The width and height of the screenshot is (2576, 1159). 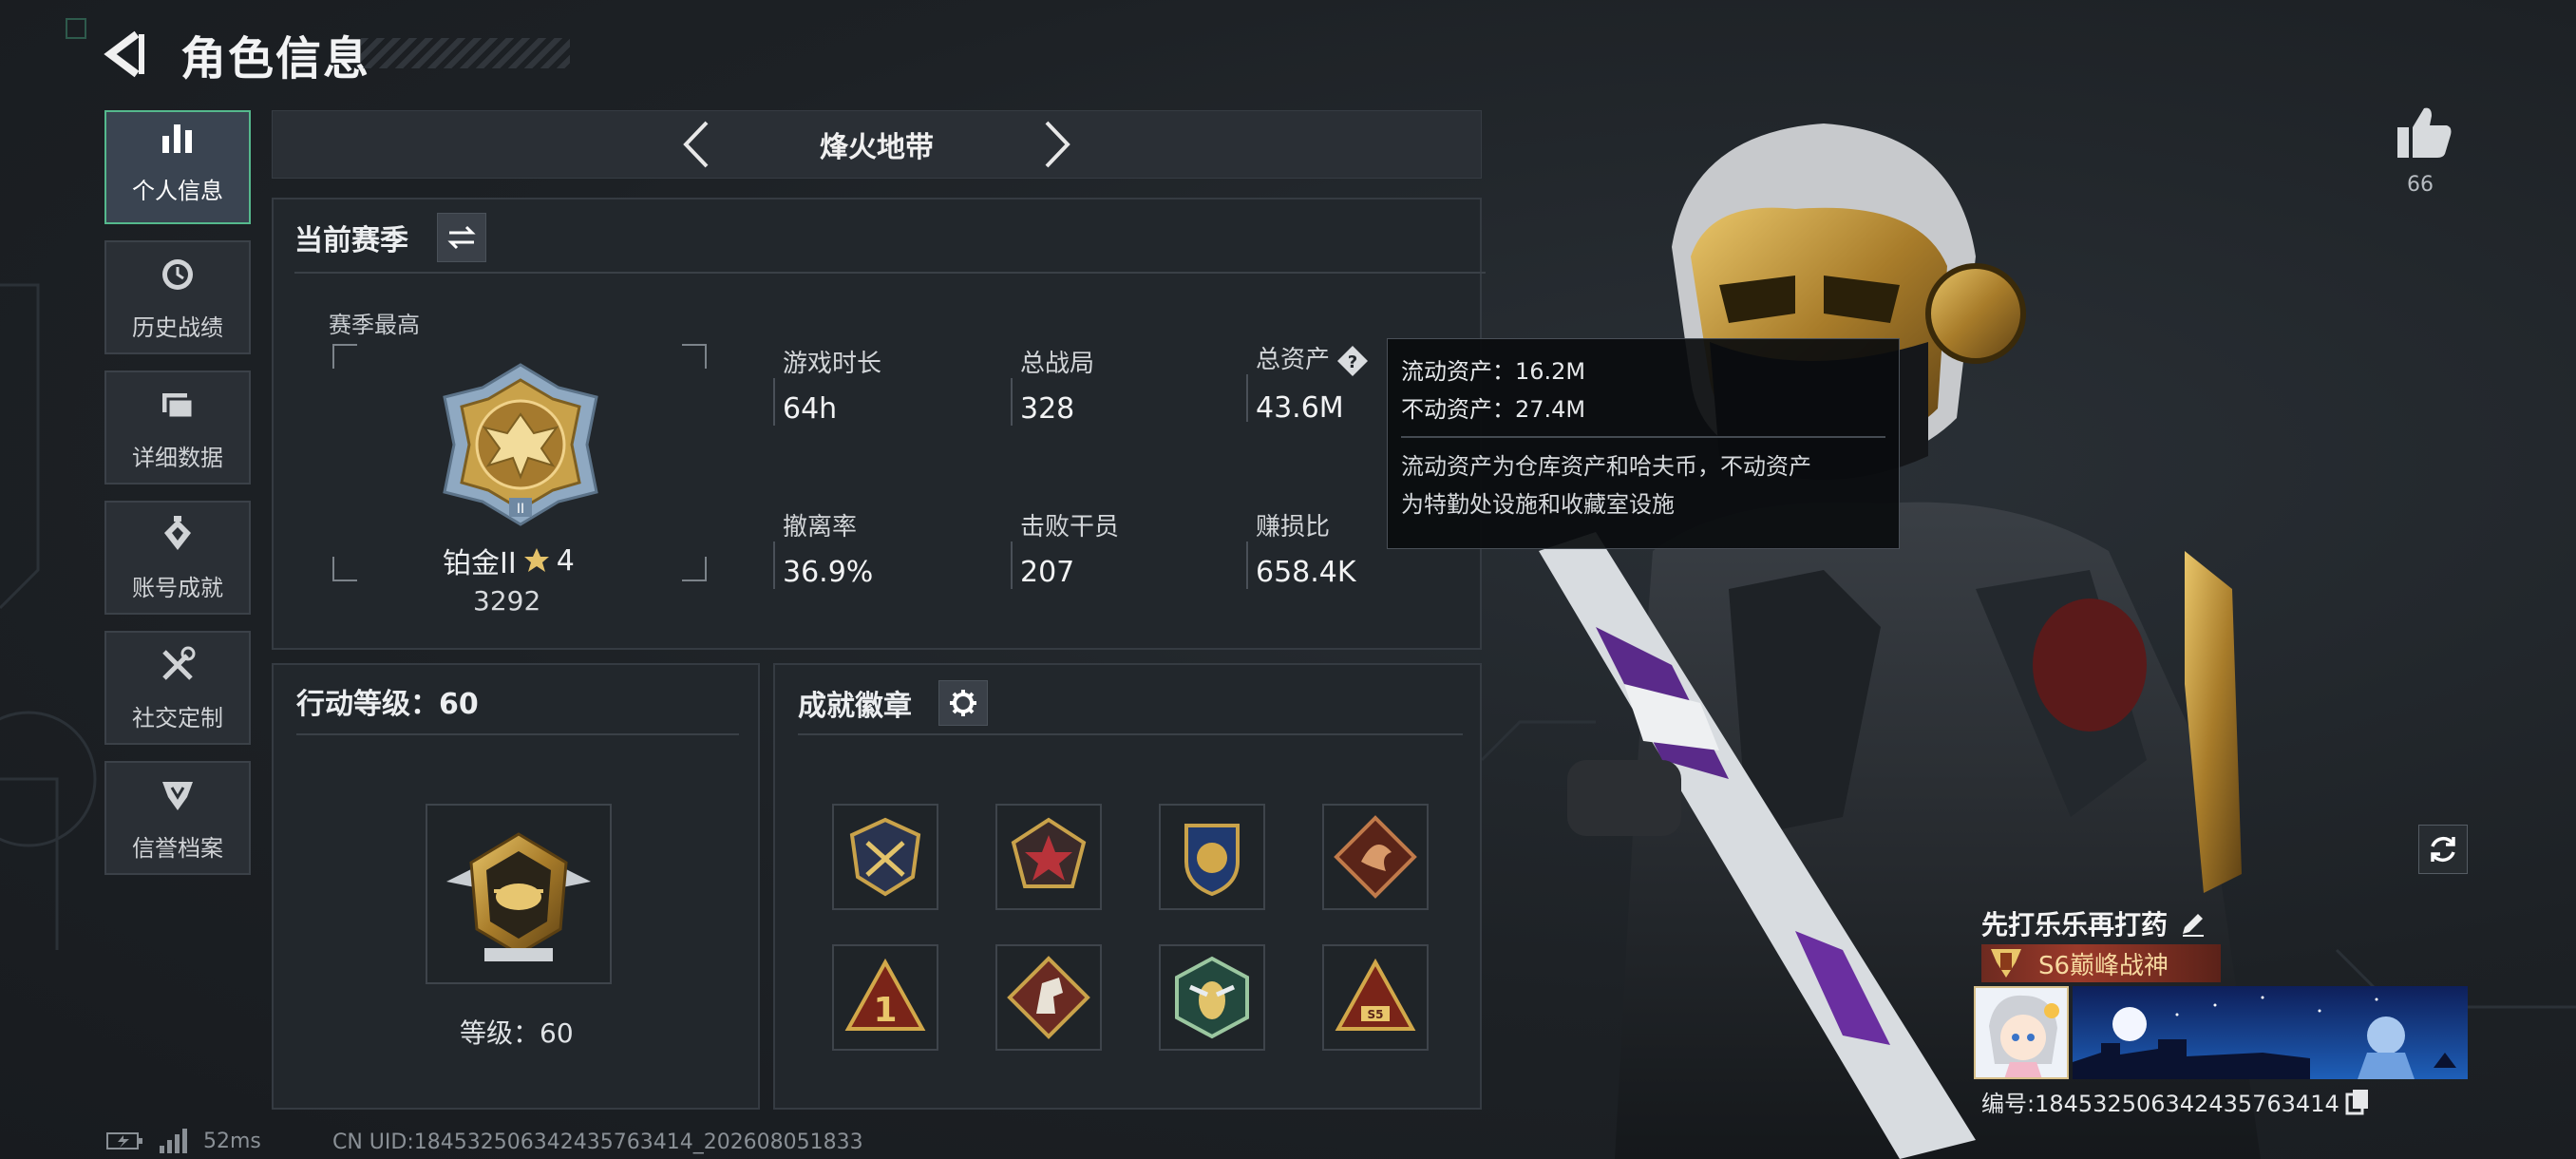 I want to click on shield-badge-icon, so click(x=1212, y=860).